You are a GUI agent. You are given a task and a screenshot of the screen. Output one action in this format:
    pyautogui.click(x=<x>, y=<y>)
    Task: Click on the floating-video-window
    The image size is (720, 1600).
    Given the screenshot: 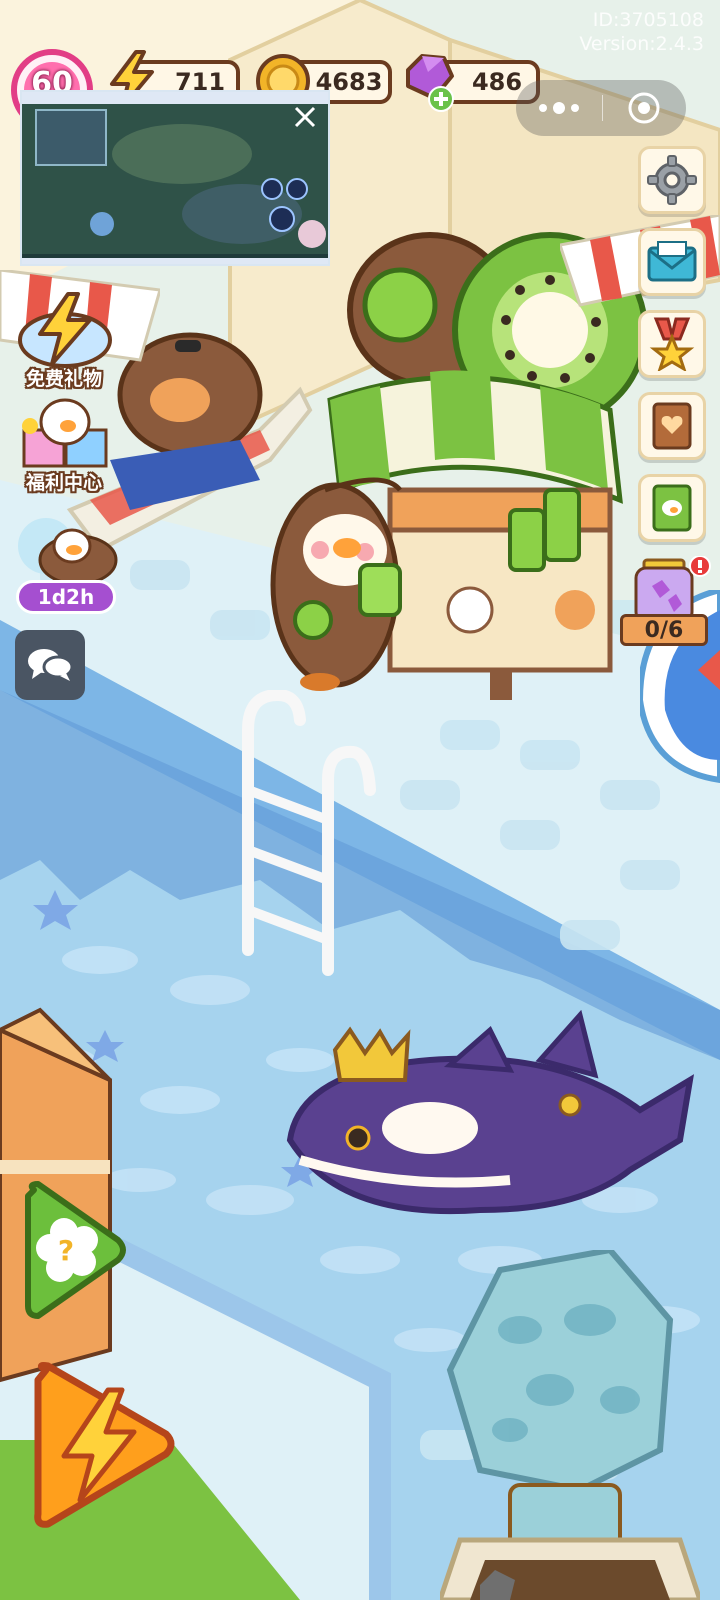 What is the action you would take?
    pyautogui.click(x=175, y=178)
    